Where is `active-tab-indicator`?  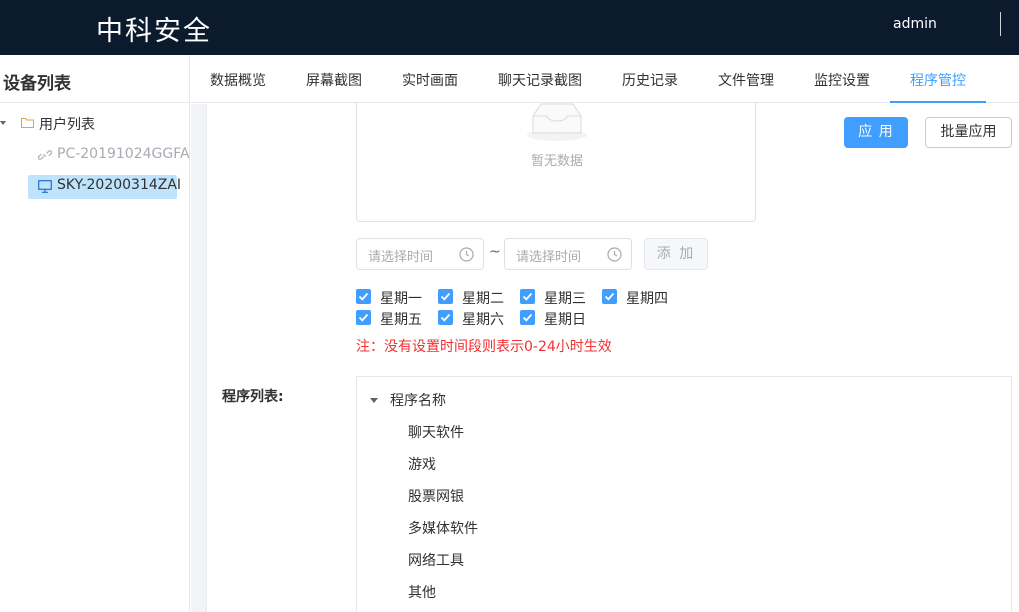 active-tab-indicator is located at coordinates (938, 102).